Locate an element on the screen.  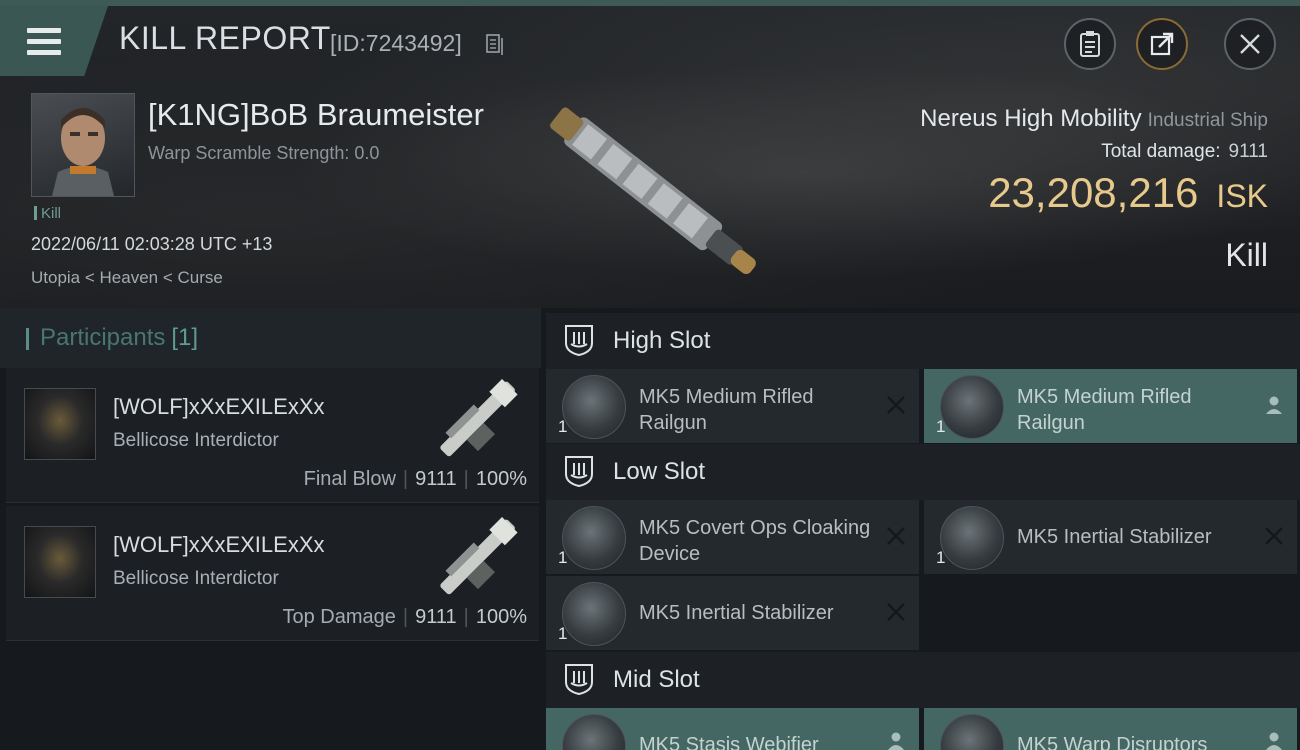
participants-accent-bar is located at coordinates (27, 339).